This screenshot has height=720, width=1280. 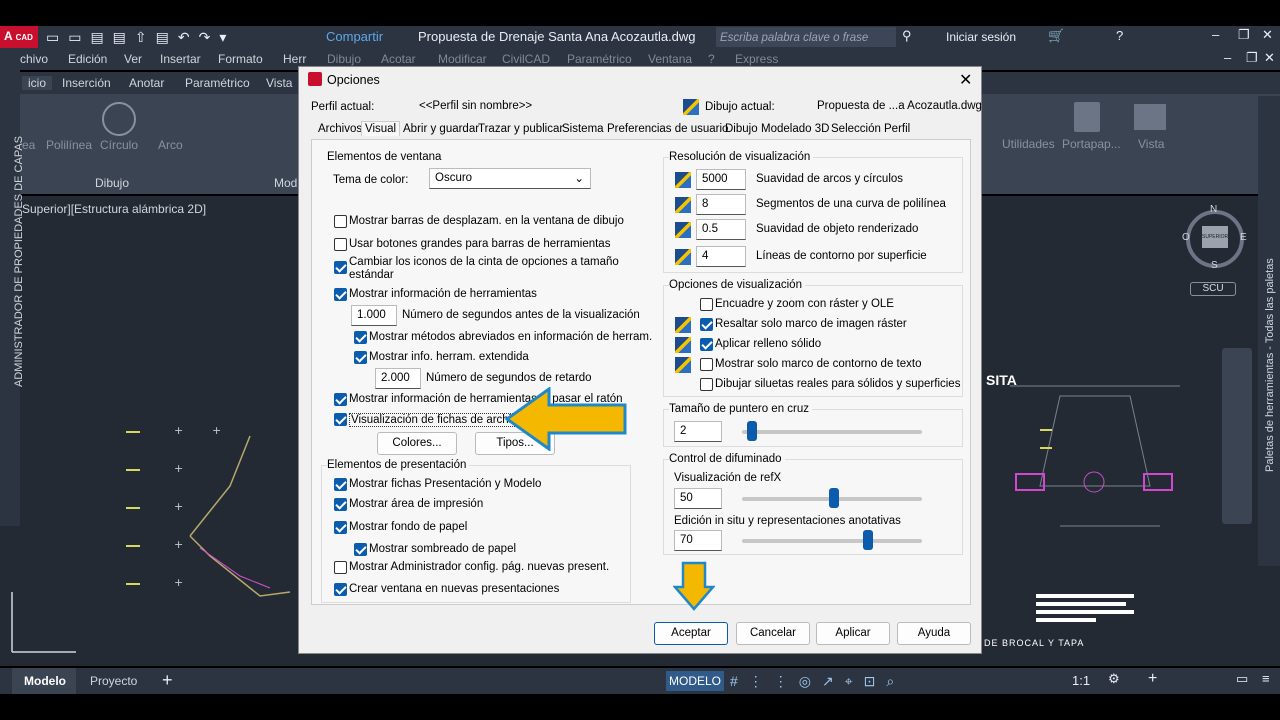 What do you see at coordinates (44, 681) in the screenshot?
I see `tab-model: Modelo` at bounding box center [44, 681].